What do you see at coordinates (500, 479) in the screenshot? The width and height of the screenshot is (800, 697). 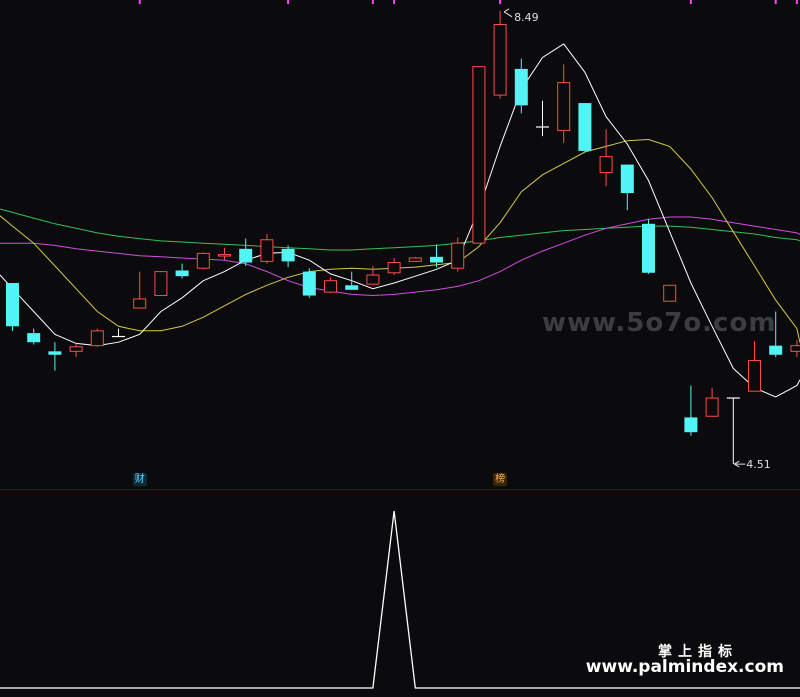 I see `marker-tag-bang: 榜` at bounding box center [500, 479].